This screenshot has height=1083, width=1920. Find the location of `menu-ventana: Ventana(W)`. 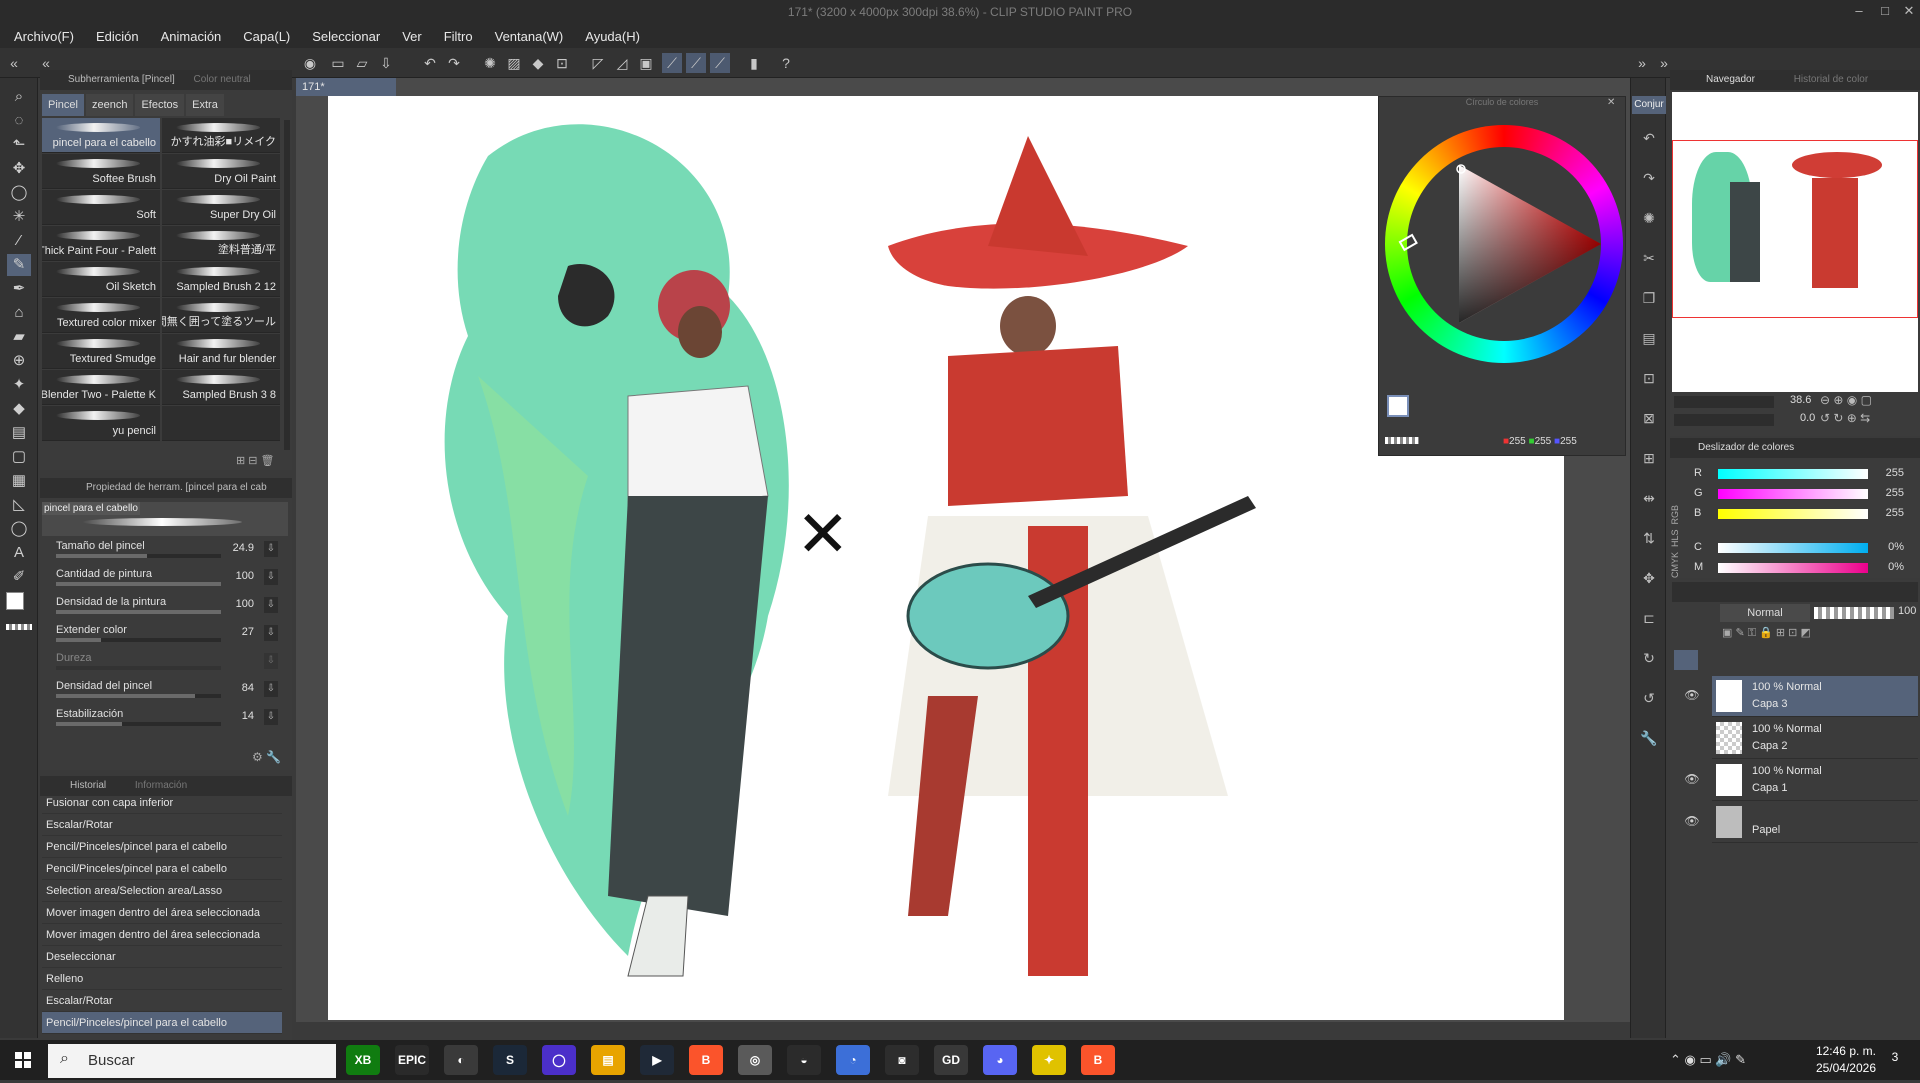

menu-ventana: Ventana(W) is located at coordinates (529, 36).